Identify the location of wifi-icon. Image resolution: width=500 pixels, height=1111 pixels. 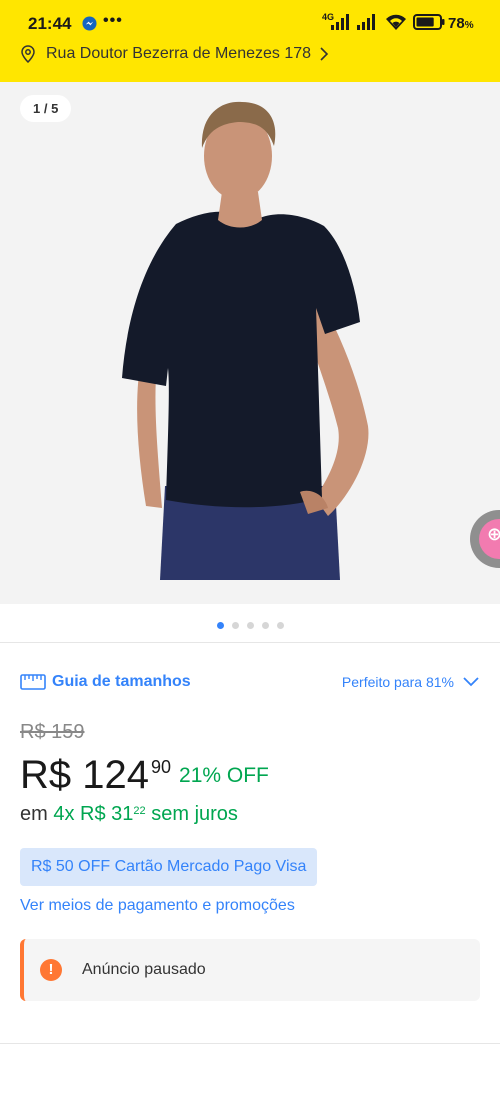
(396, 22).